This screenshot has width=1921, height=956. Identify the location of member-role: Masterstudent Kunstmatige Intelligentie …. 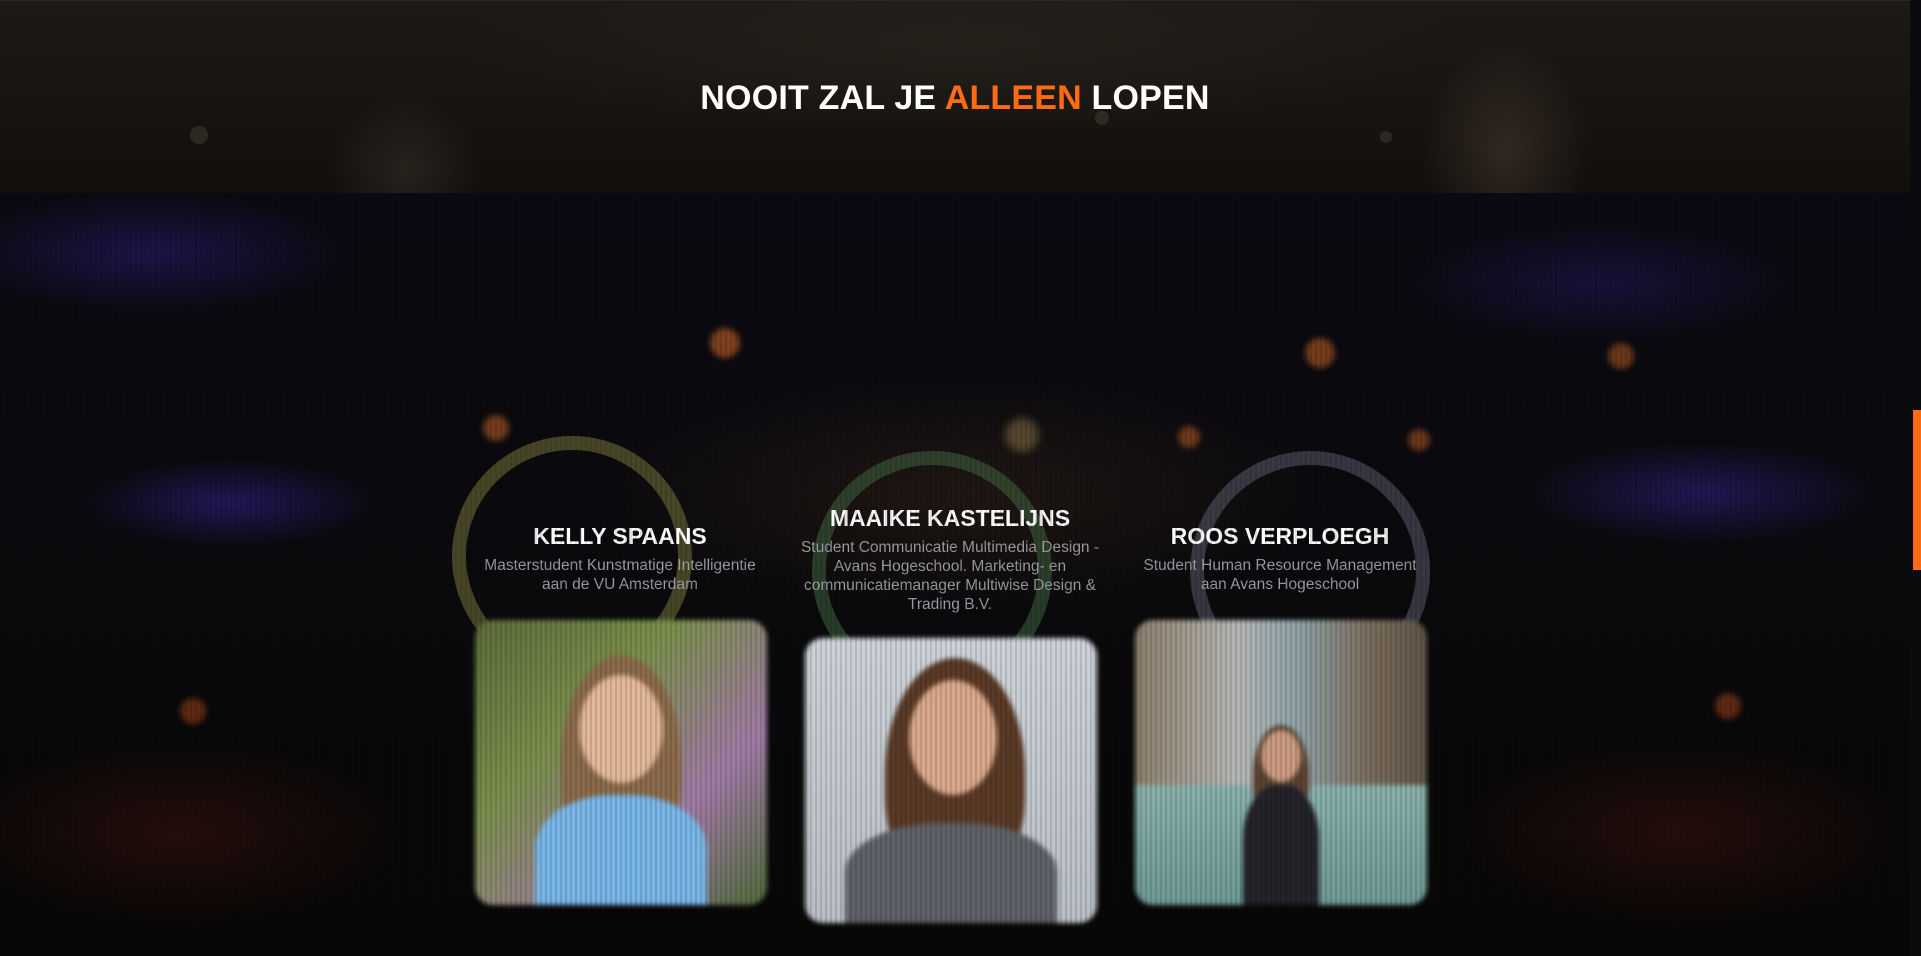
(620, 575).